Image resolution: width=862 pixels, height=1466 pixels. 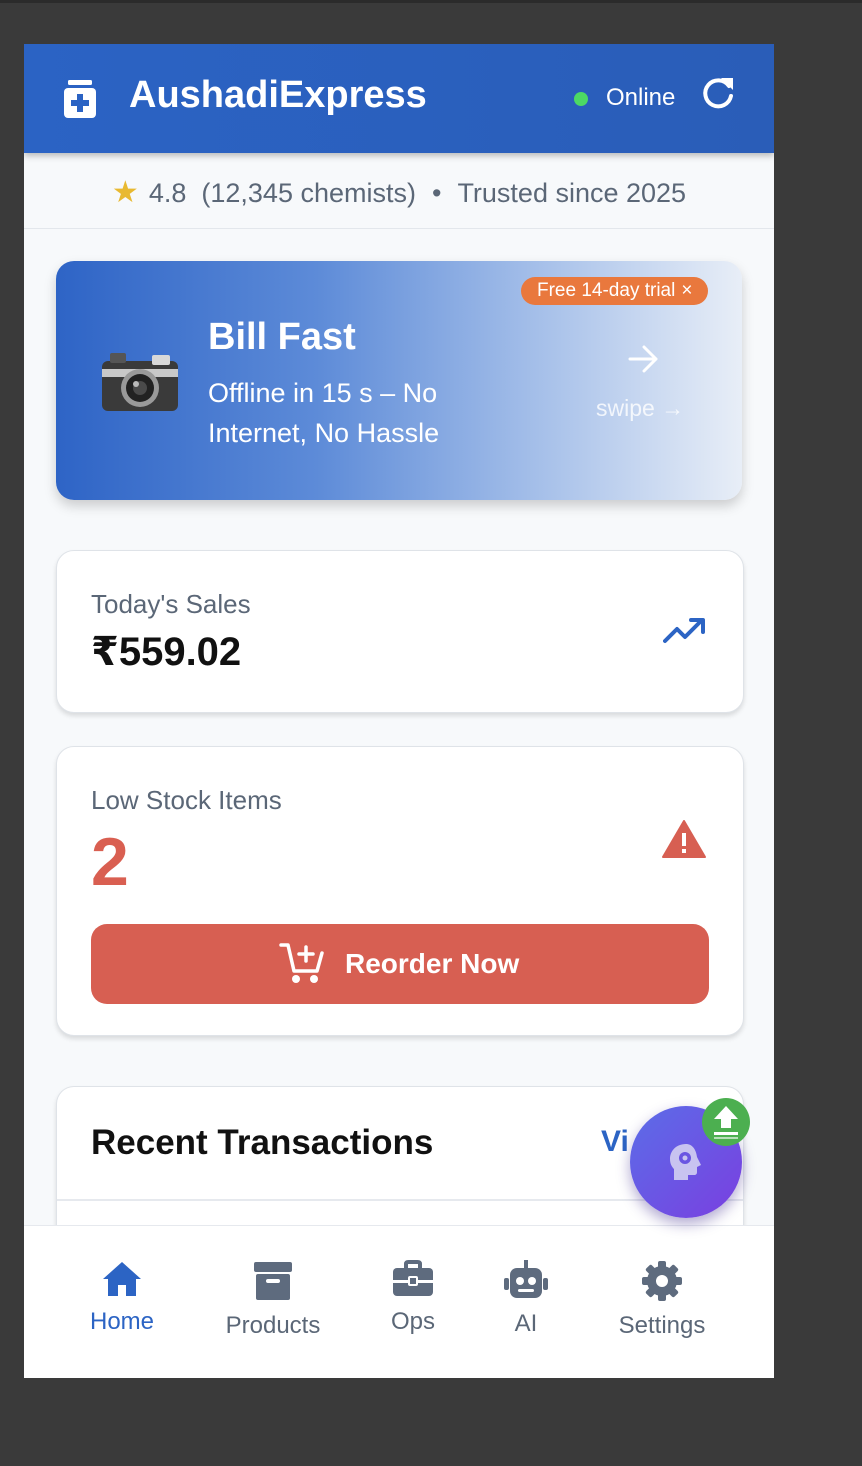 What do you see at coordinates (686, 290) in the screenshot?
I see `close-icon: ×` at bounding box center [686, 290].